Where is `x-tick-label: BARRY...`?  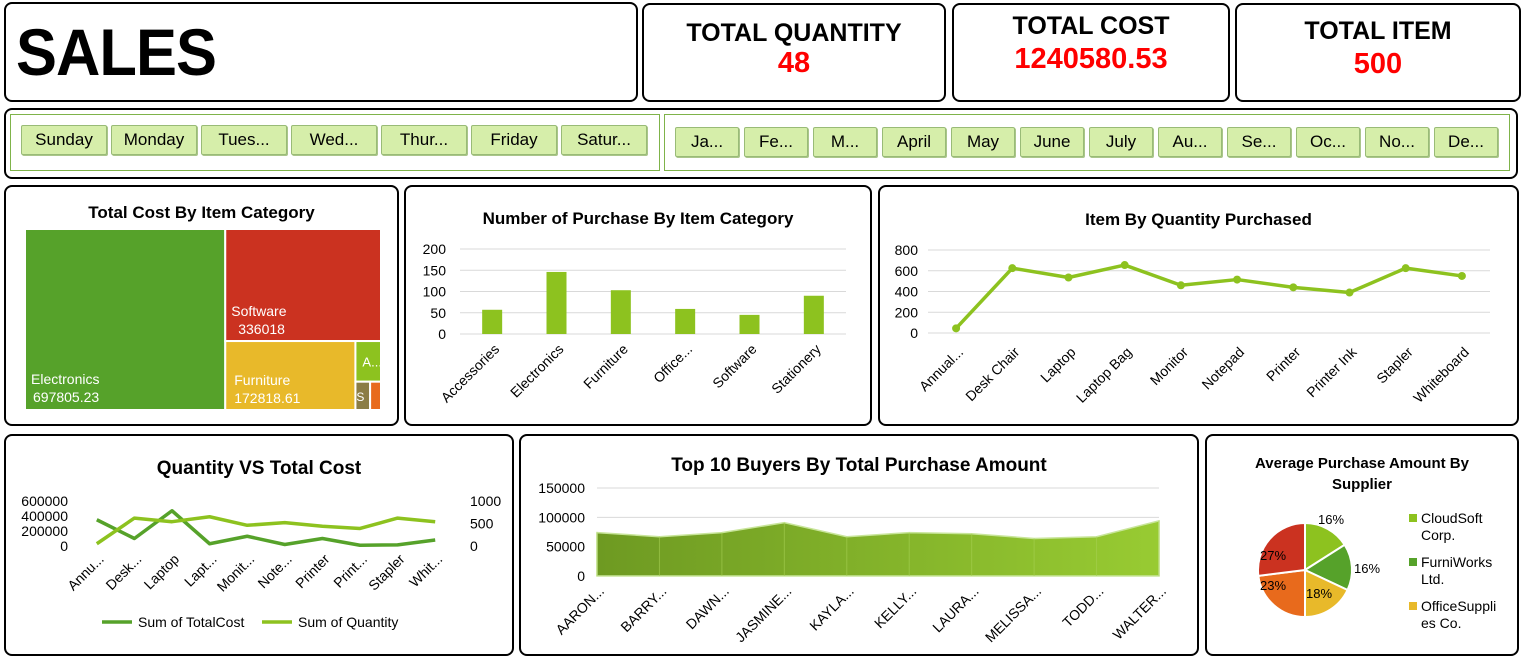
x-tick-label: BARRY... is located at coordinates (643, 609).